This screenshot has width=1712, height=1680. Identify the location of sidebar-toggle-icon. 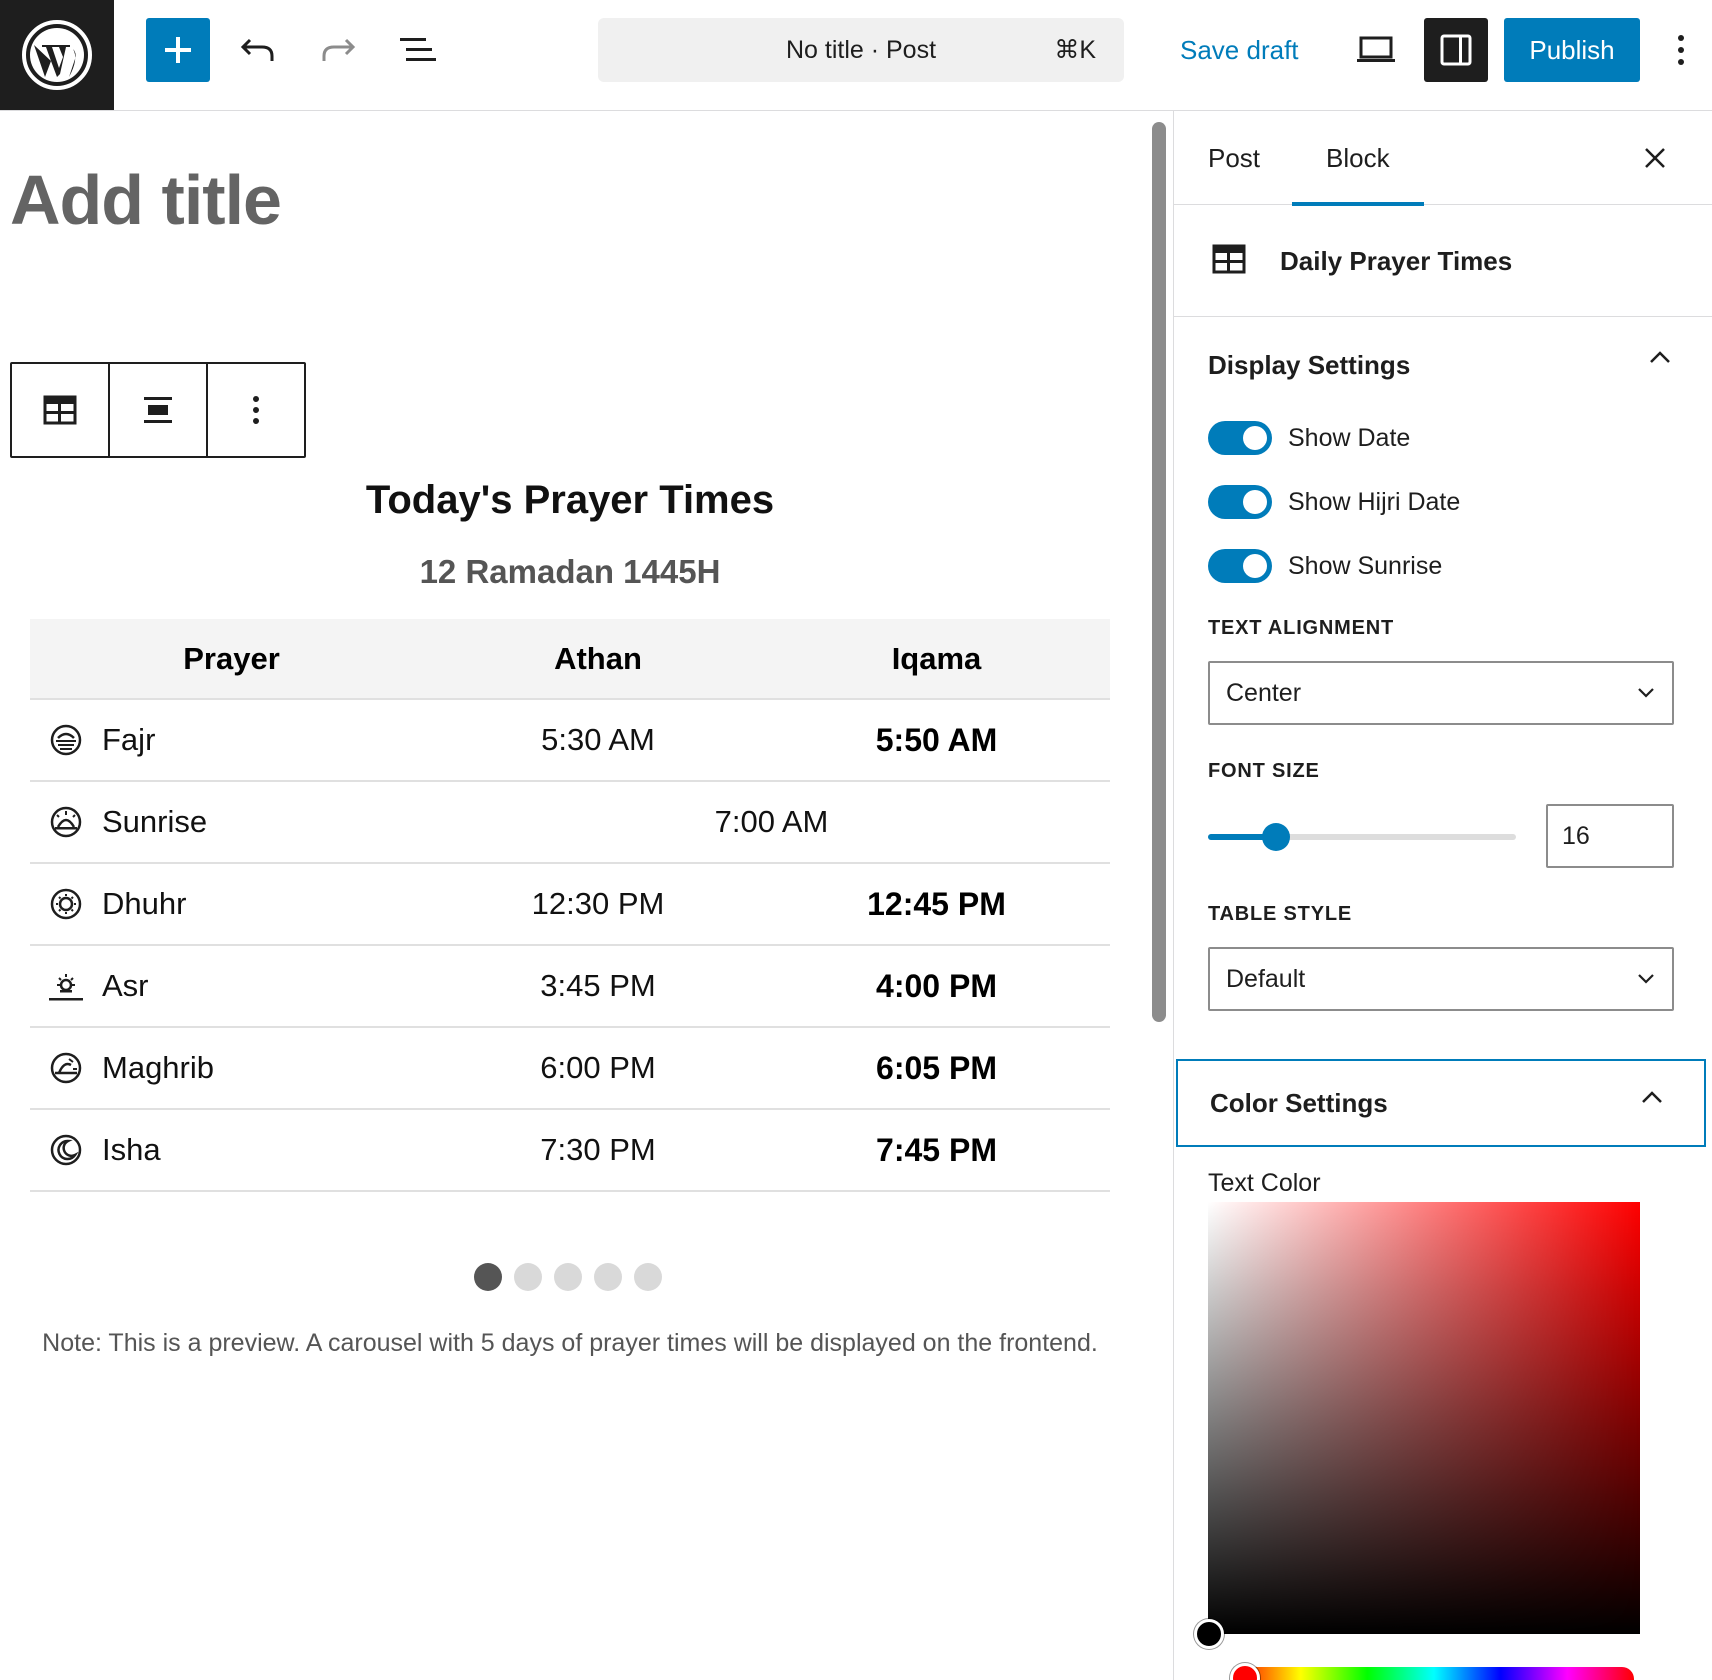
(1456, 50).